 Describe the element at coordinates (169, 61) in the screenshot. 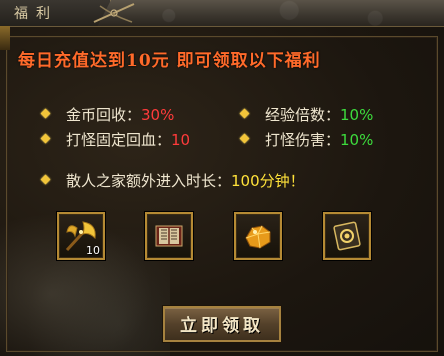

I see `headline: 每日充值达到10元 即可领取以下福利` at that location.